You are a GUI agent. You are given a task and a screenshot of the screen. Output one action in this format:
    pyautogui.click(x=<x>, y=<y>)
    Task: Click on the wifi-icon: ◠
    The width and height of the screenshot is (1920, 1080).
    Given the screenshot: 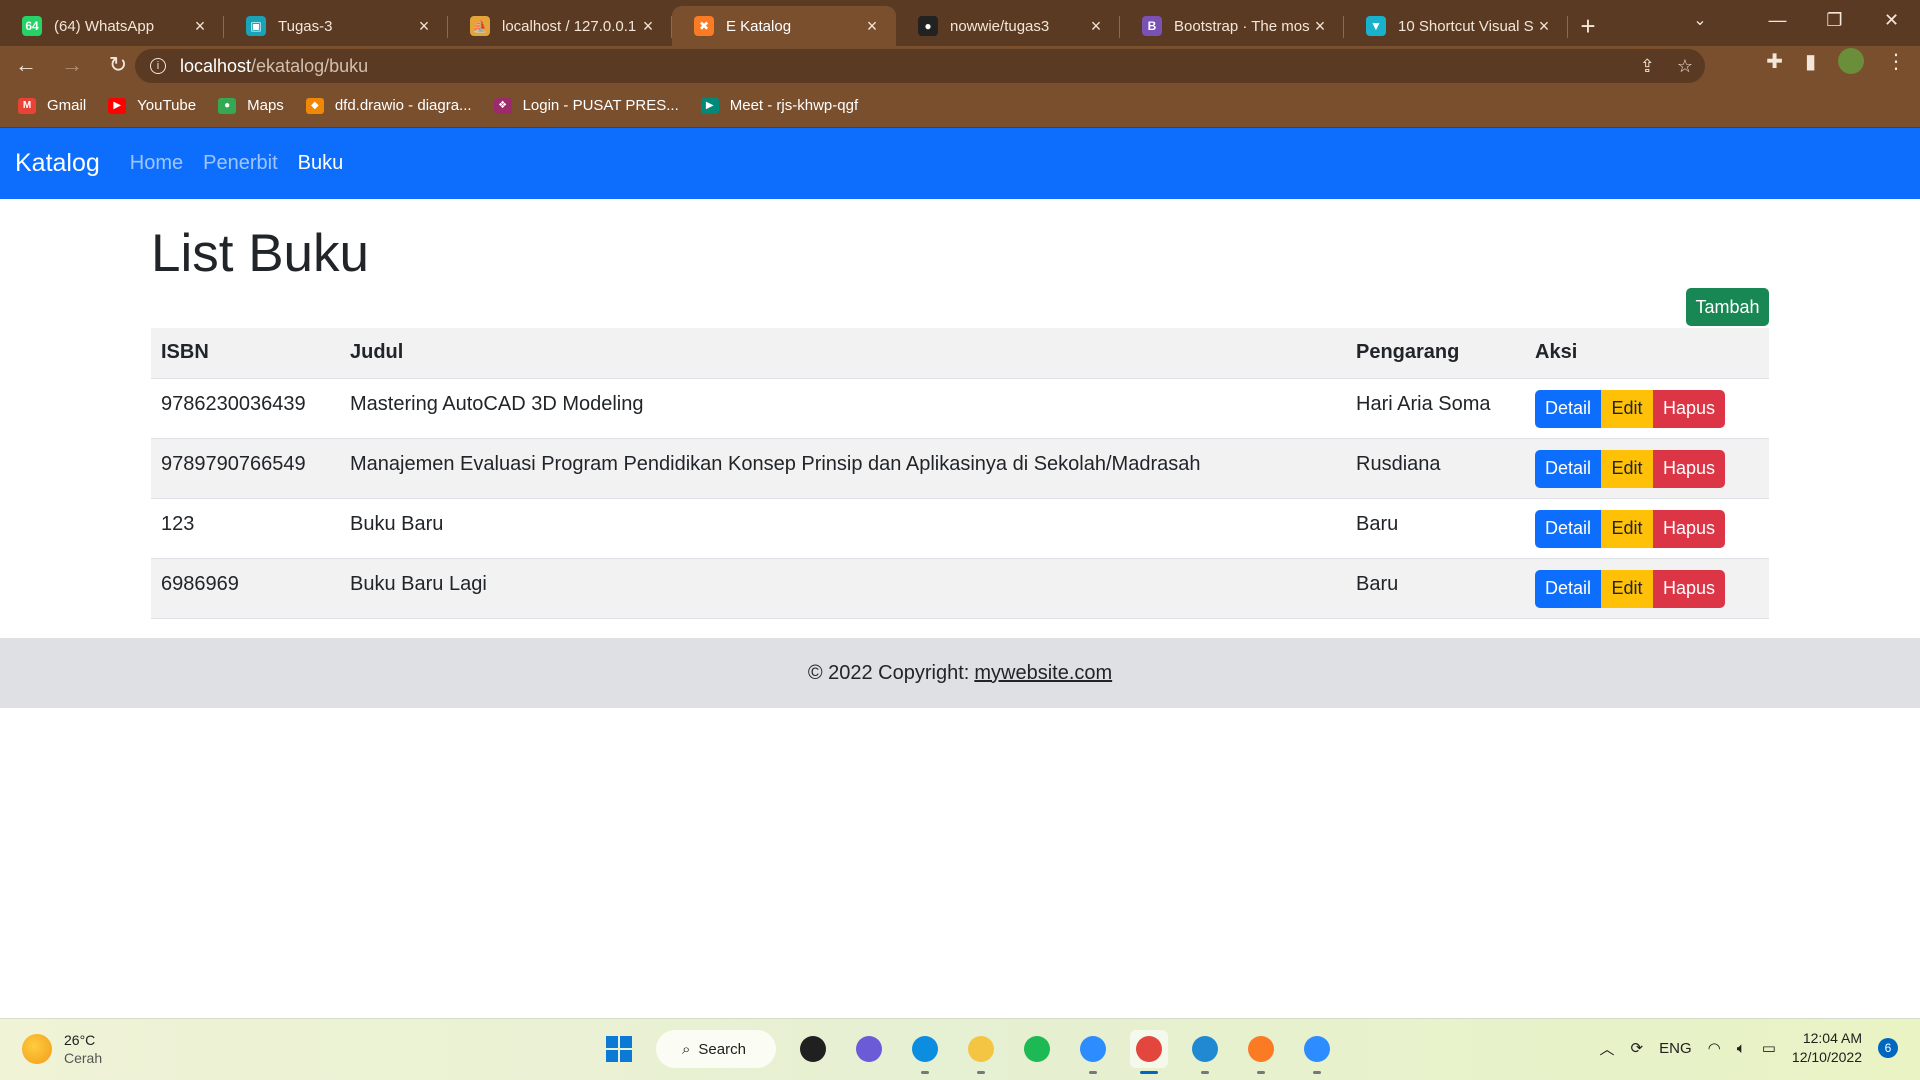 What is the action you would take?
    pyautogui.click(x=1714, y=1048)
    